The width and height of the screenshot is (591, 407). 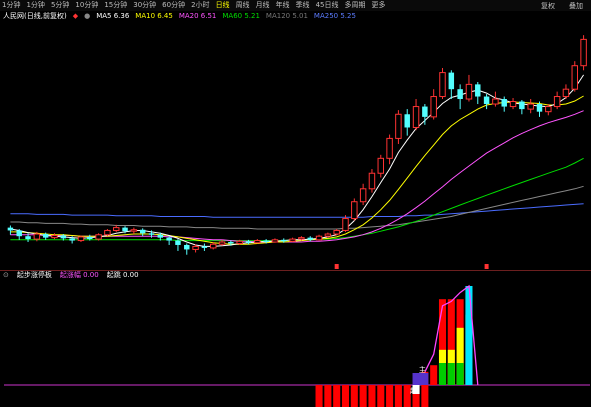 I want to click on indicator-header: ⊙ 起步涨停板 起涨幅 0.00 起跳 0.00, so click(x=71, y=275).